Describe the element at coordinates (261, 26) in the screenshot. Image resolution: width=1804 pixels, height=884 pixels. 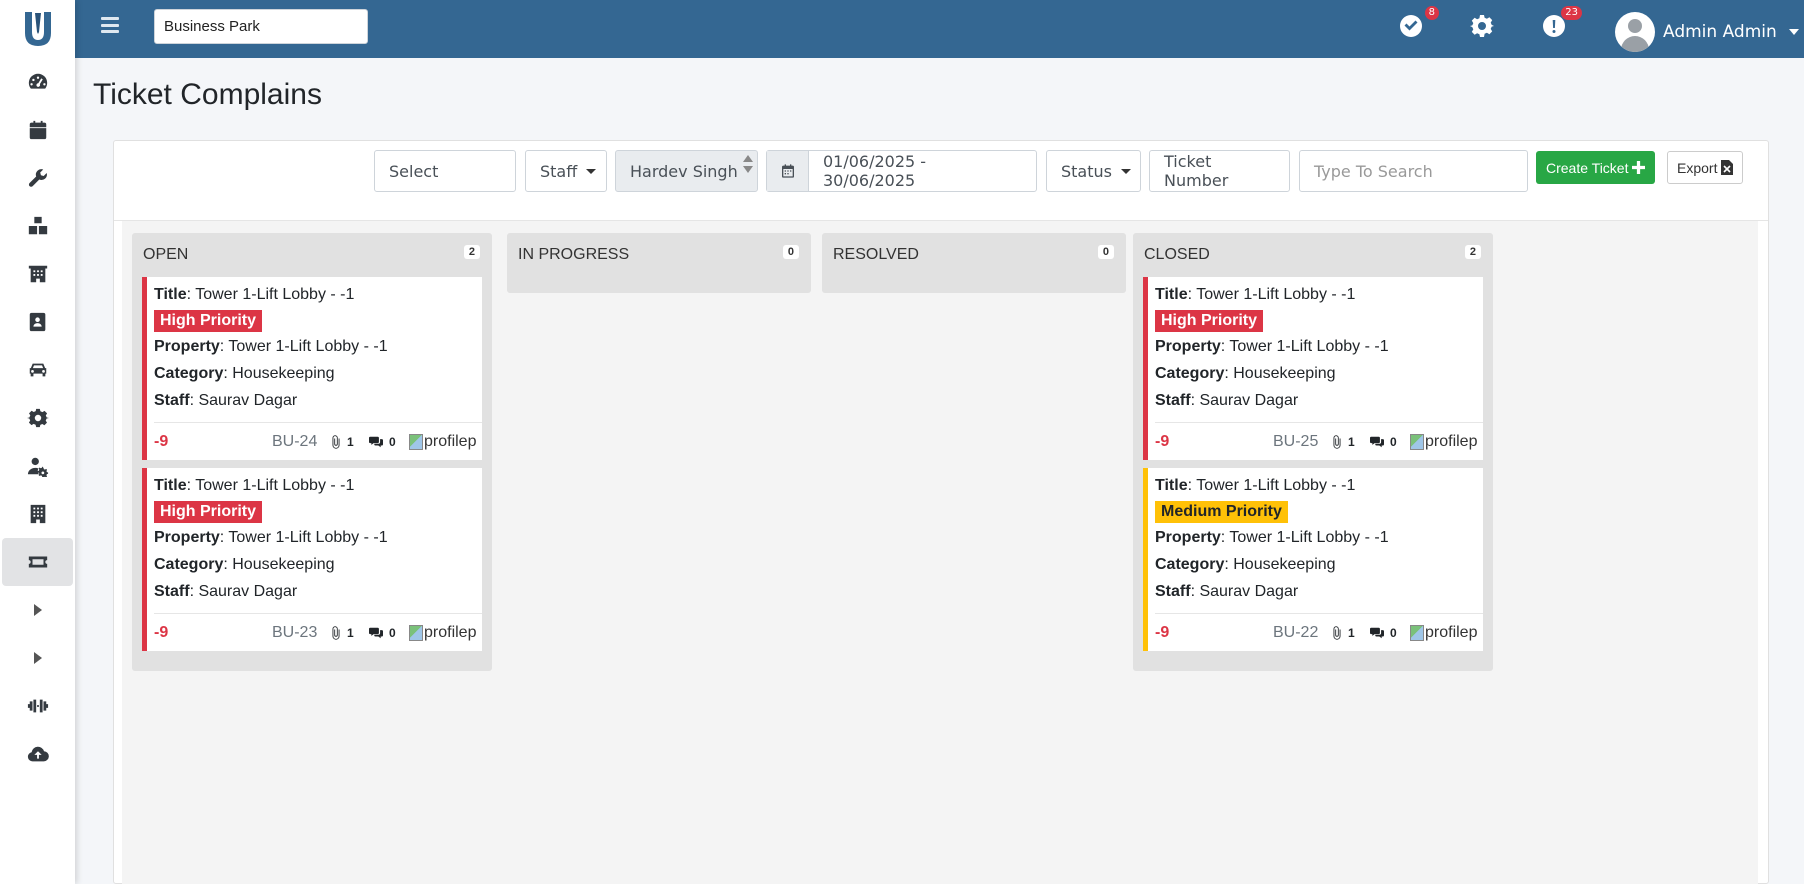
I see `property-selector-input` at that location.